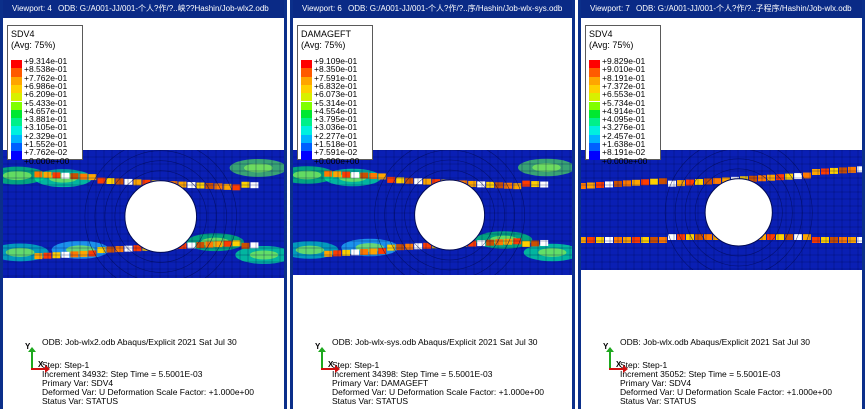 Image resolution: width=865 pixels, height=409 pixels. I want to click on coordinate-triad: Y X, so click(326, 359).